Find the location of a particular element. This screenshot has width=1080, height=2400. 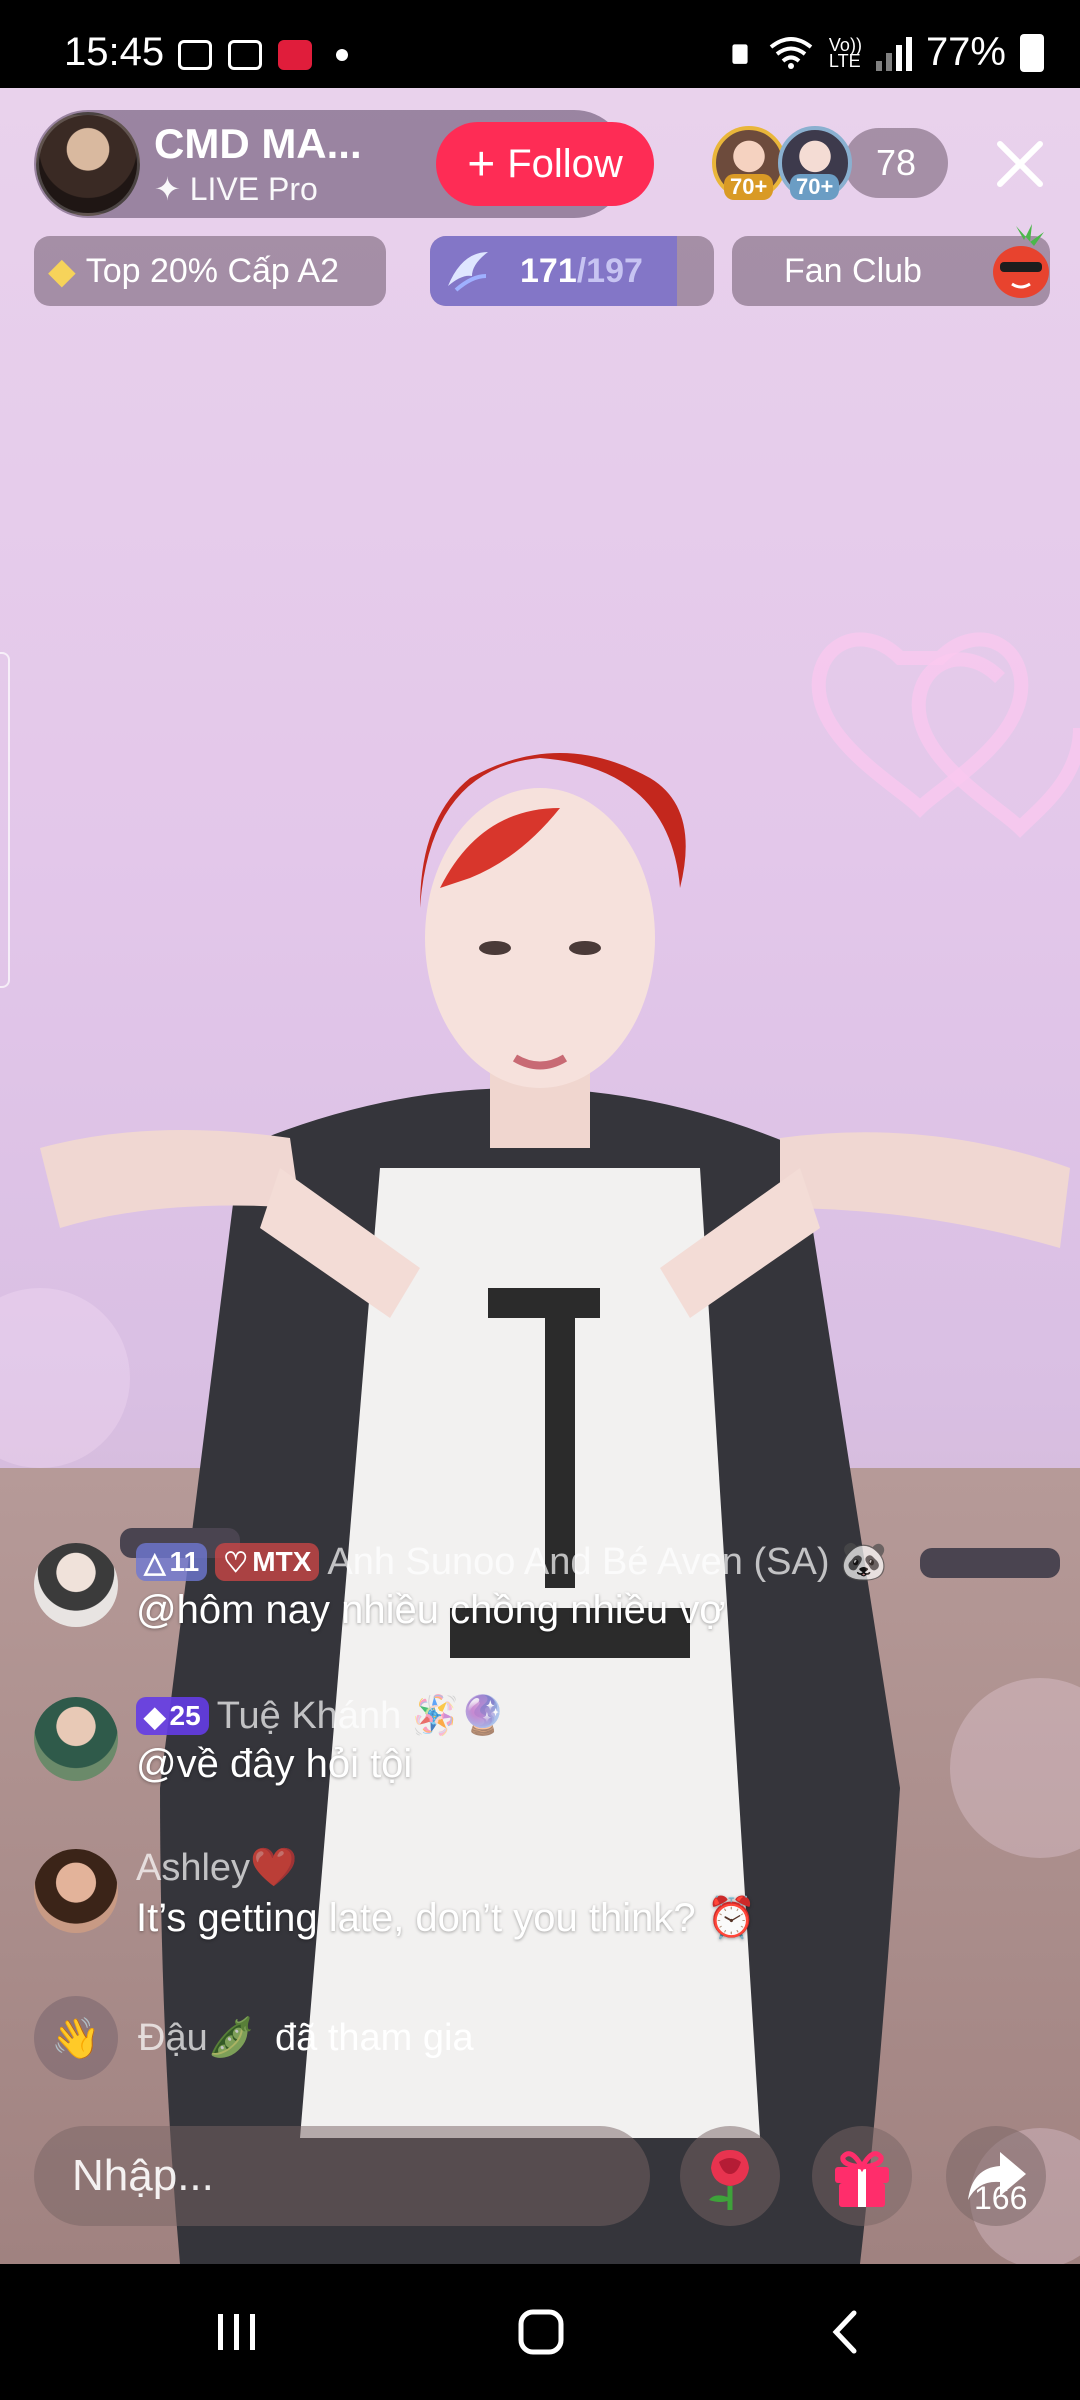

diamond-icon: ◆ is located at coordinates (62, 270).